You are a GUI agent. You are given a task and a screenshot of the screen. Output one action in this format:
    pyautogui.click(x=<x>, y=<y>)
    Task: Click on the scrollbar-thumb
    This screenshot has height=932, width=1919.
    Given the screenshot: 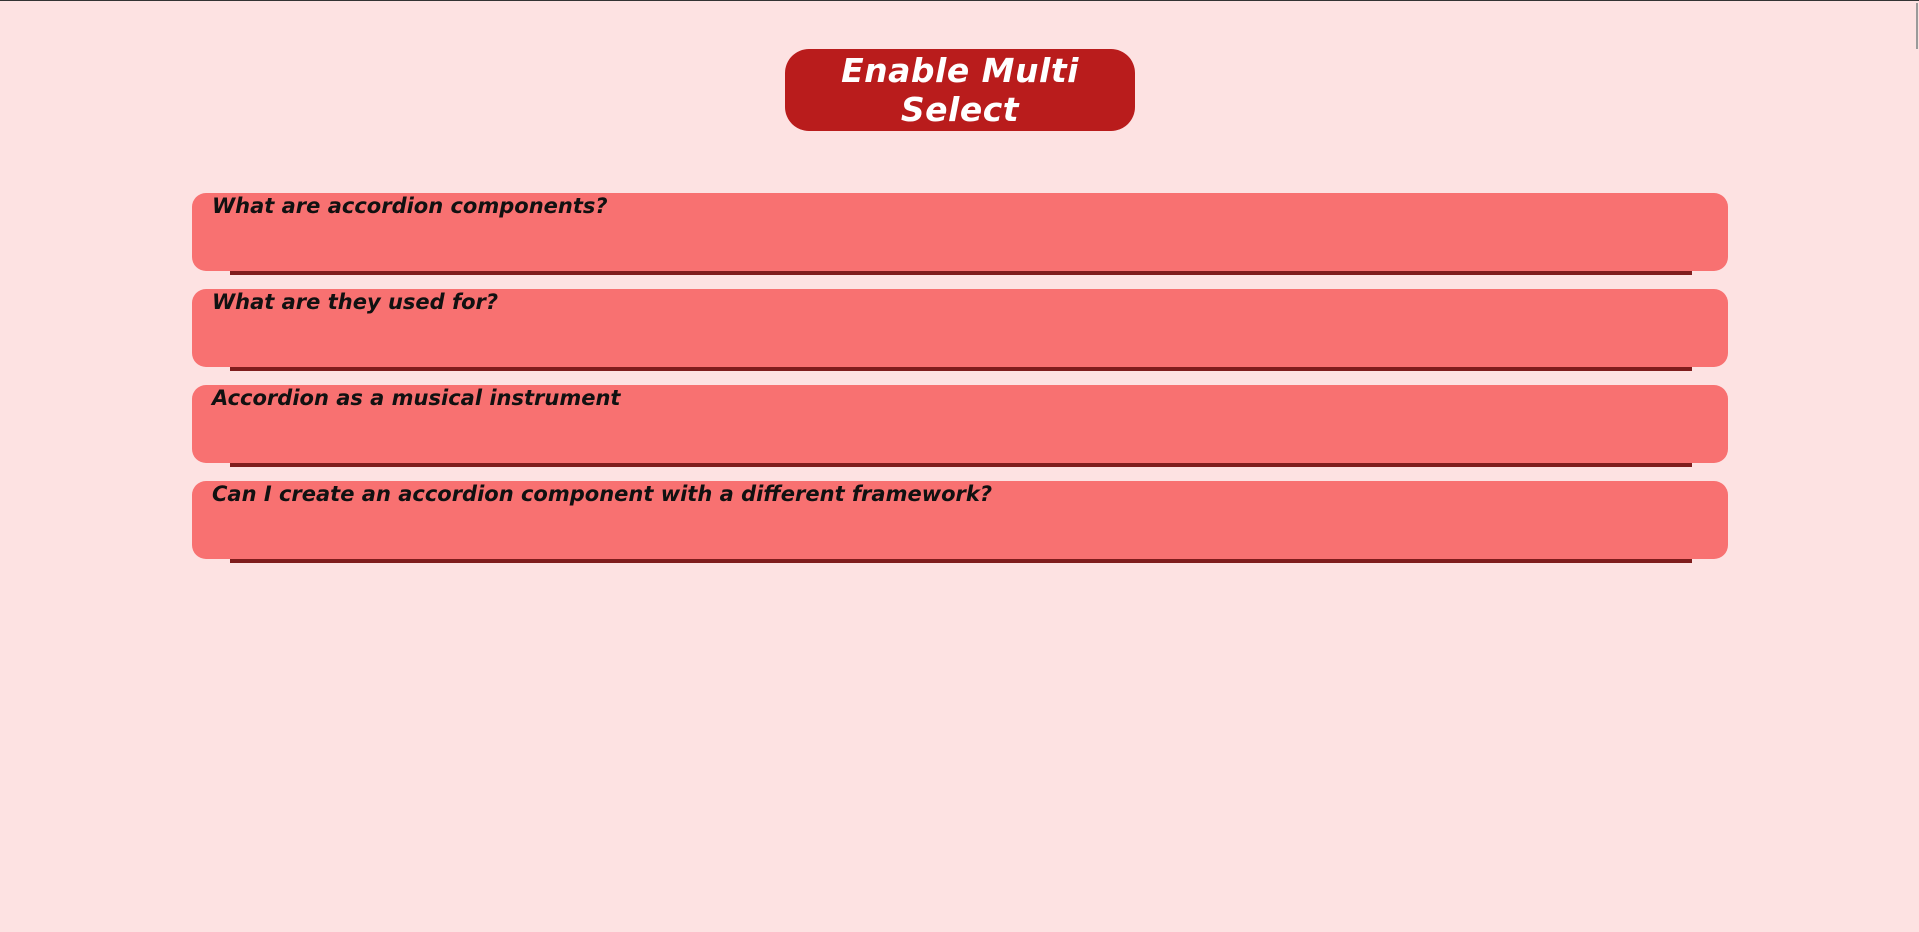 What is the action you would take?
    pyautogui.click(x=1917, y=26)
    